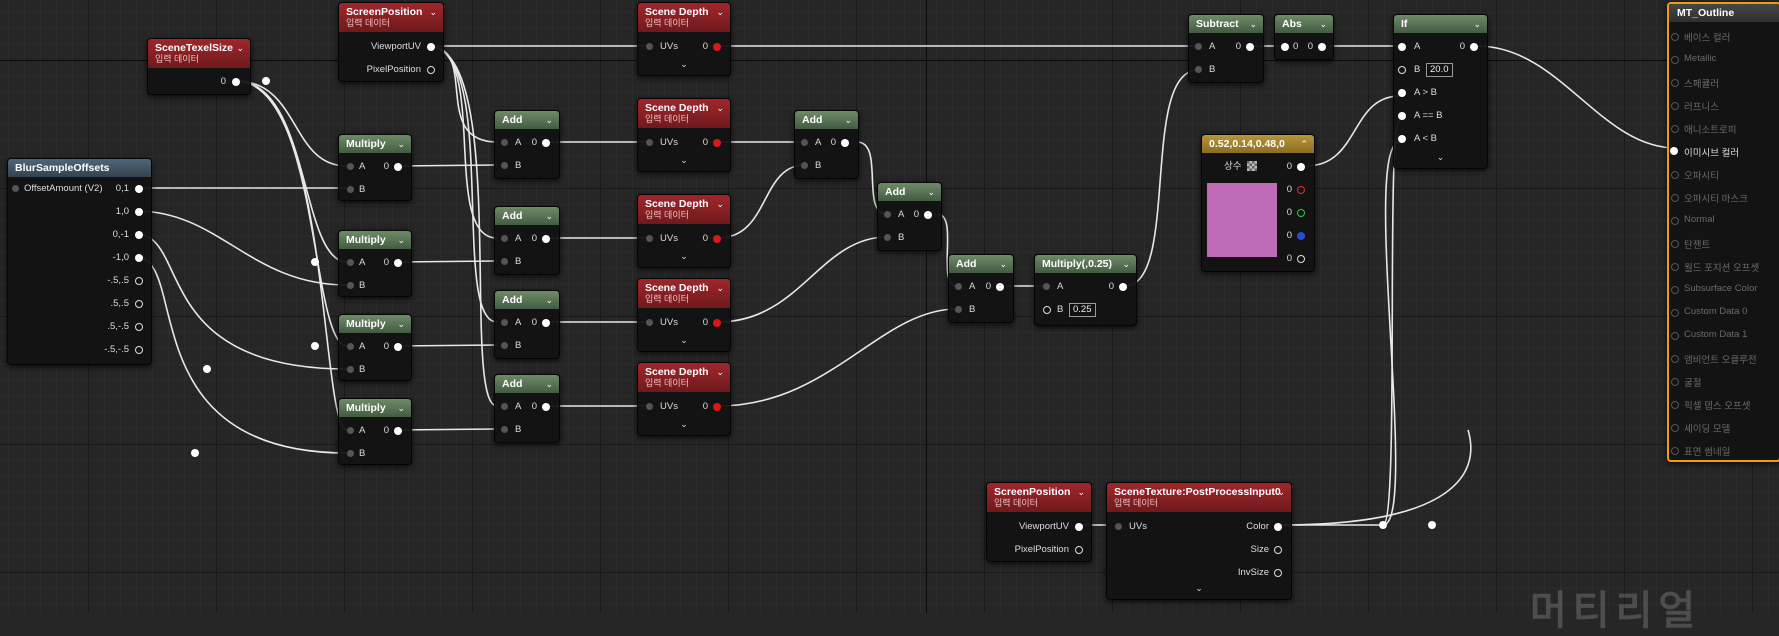 This screenshot has width=1779, height=636. Describe the element at coordinates (527, 144) in the screenshot. I see `node-add-1: Add ⌄ A 0 B` at that location.